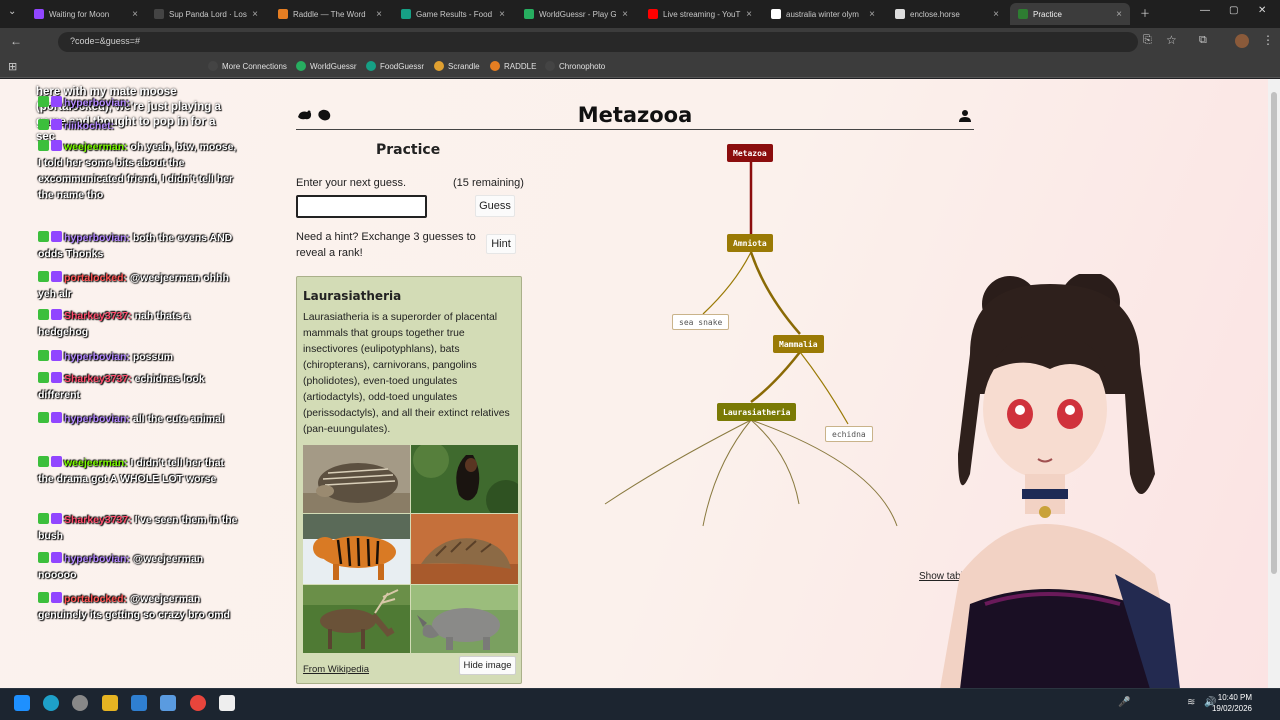 The height and width of the screenshot is (720, 1280). What do you see at coordinates (153, 357) in the screenshot?
I see `chat-text: possum` at bounding box center [153, 357].